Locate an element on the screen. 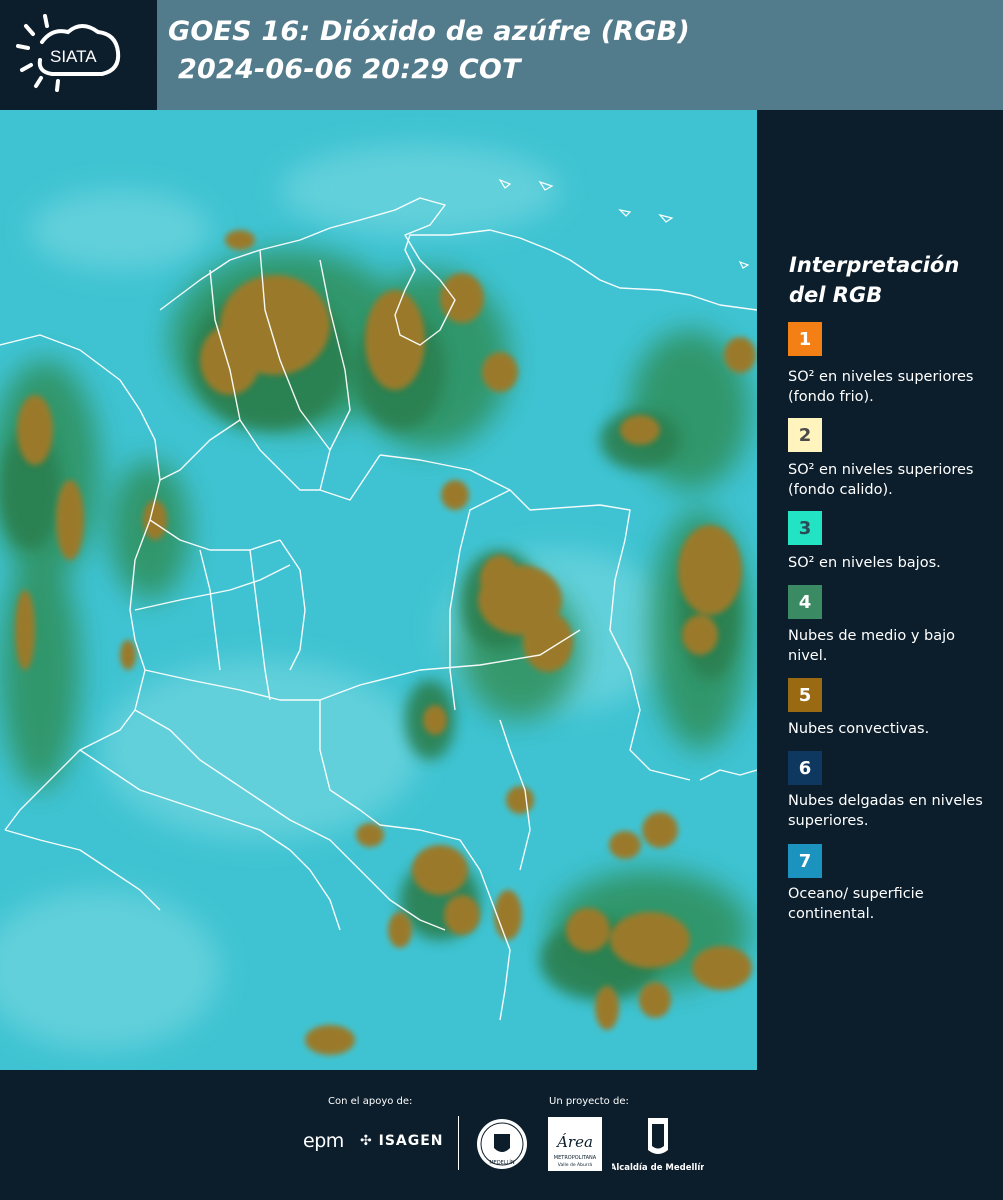  legend-number-2: 2 is located at coordinates (805, 435).